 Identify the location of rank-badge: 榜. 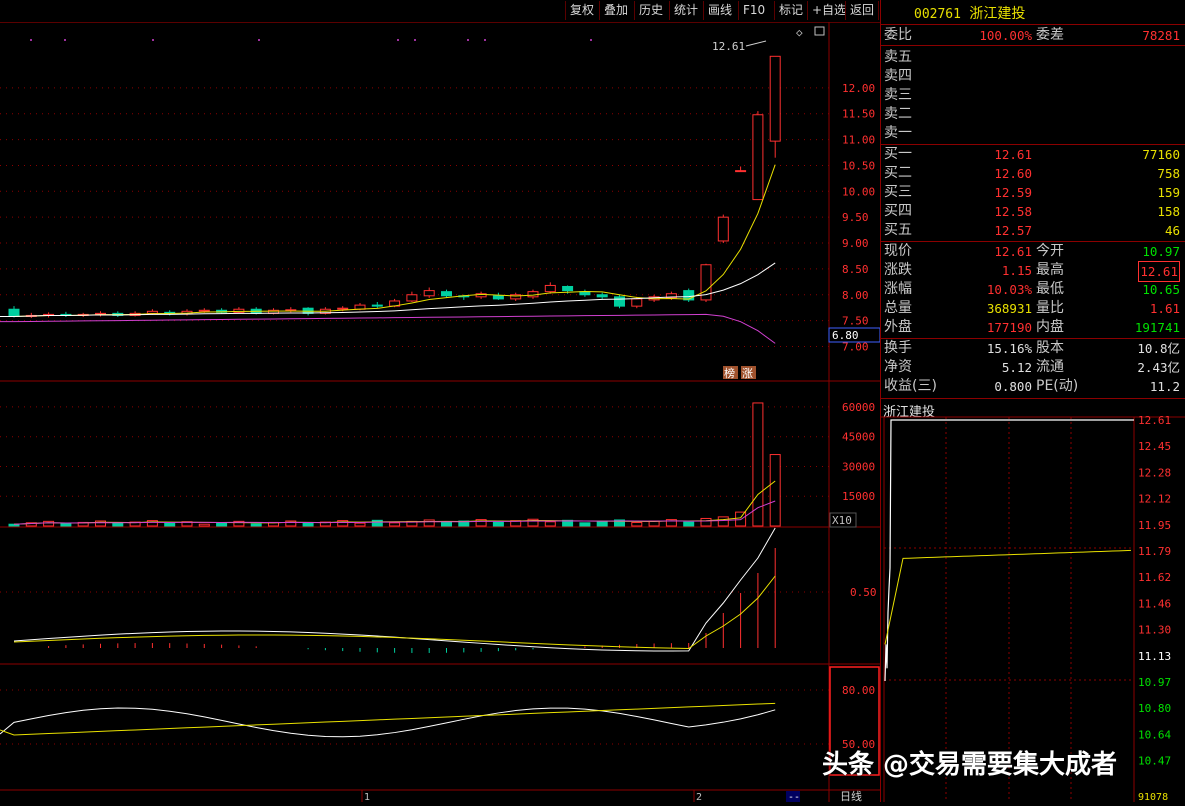
(729, 373).